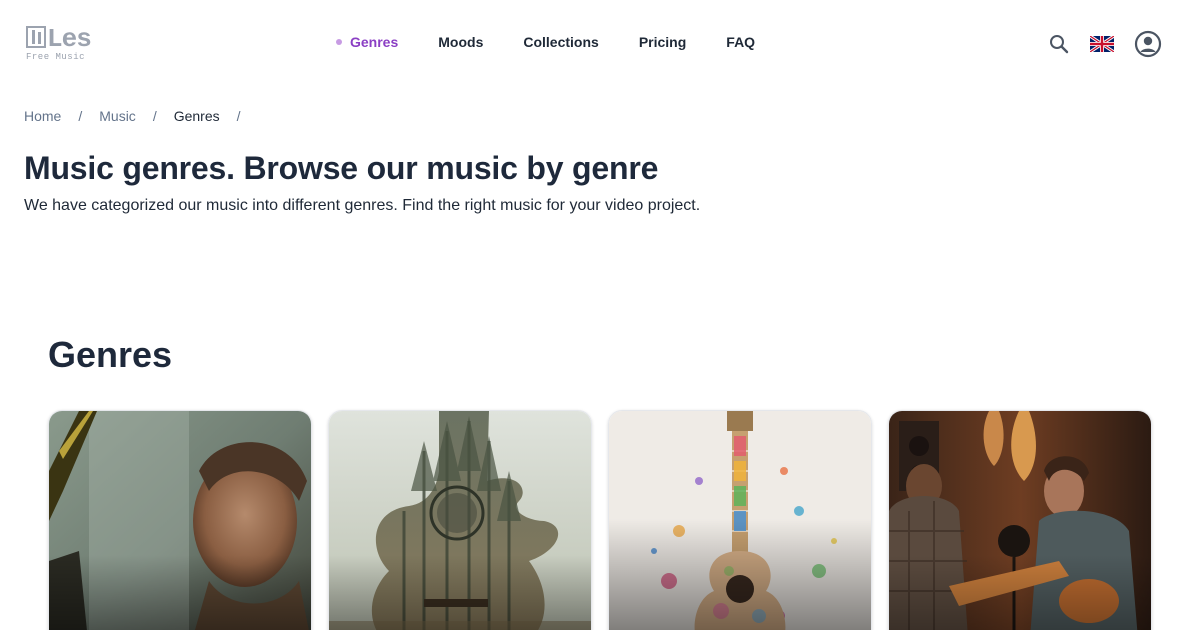 The image size is (1200, 630). What do you see at coordinates (1148, 44) in the screenshot?
I see `user-account-icon` at bounding box center [1148, 44].